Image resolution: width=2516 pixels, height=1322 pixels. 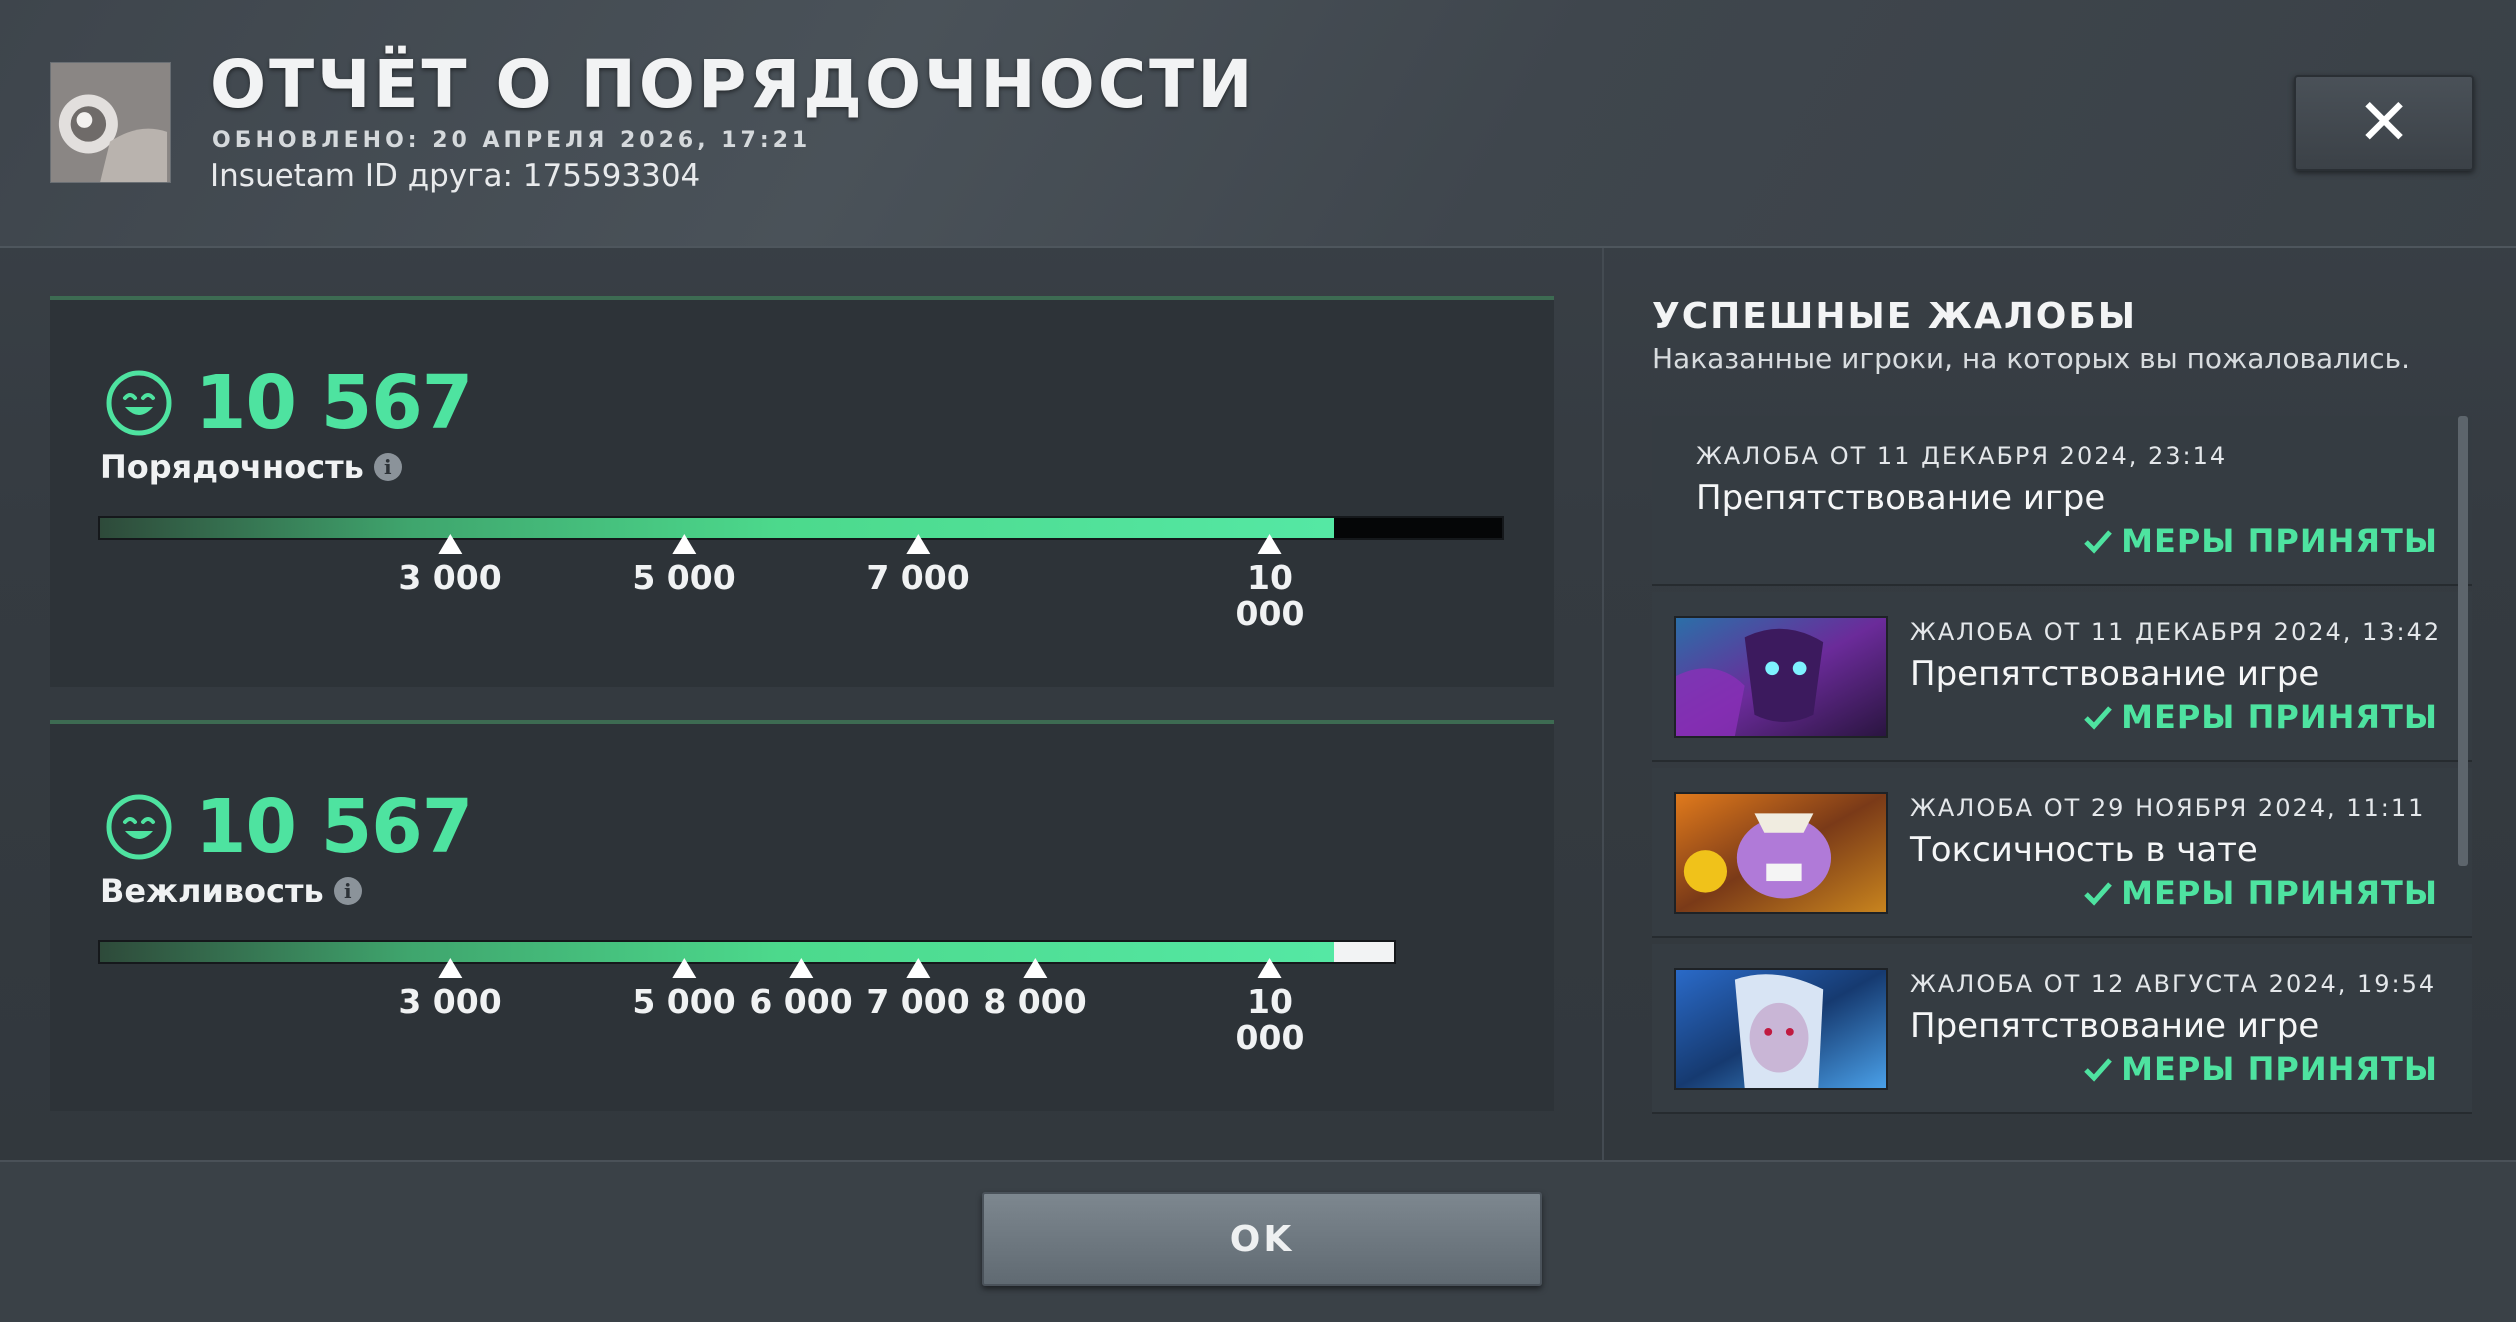 I want to click on report-date: ЖАЛОБА ОТ 11 ДЕКАБРЯ 2024, 13:42, so click(x=2176, y=632).